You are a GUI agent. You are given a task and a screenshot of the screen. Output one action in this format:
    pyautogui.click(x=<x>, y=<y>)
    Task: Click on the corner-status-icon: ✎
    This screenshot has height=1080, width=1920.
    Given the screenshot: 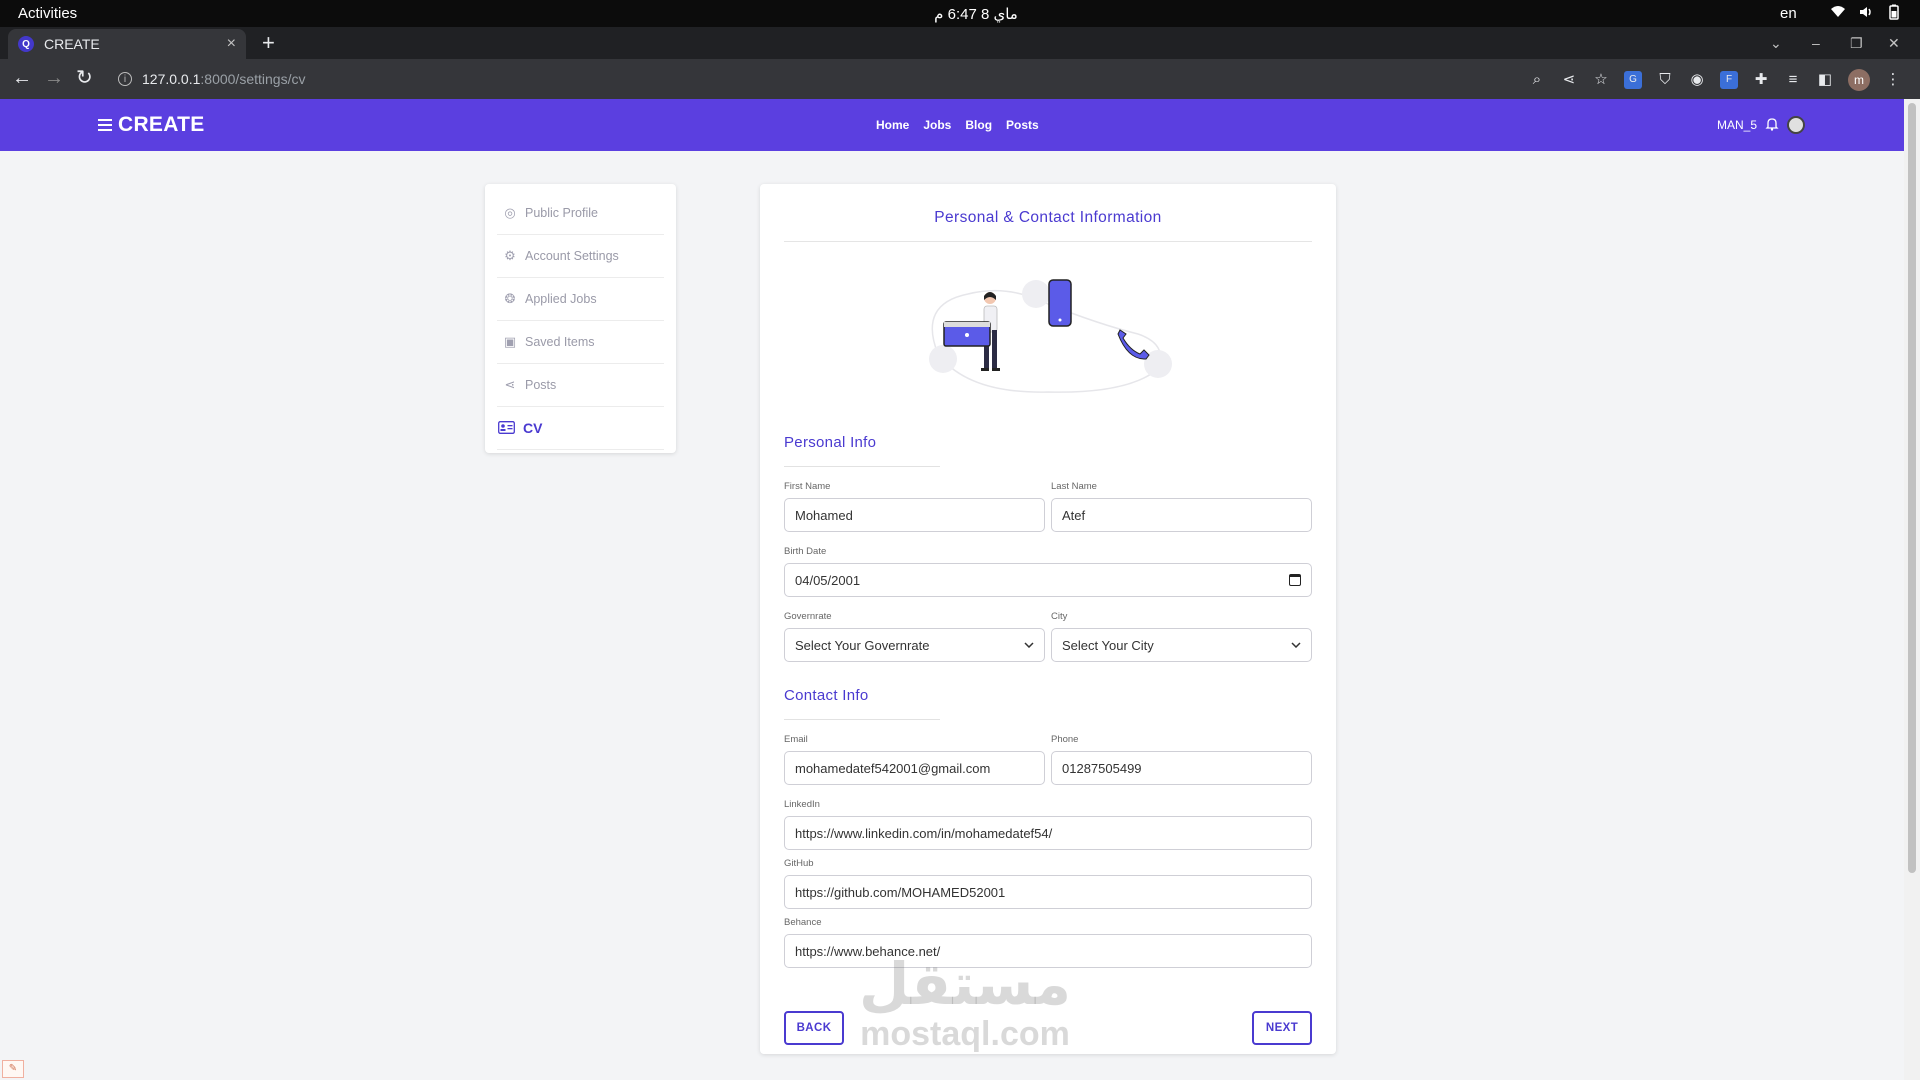 What is the action you would take?
    pyautogui.click(x=13, y=1069)
    